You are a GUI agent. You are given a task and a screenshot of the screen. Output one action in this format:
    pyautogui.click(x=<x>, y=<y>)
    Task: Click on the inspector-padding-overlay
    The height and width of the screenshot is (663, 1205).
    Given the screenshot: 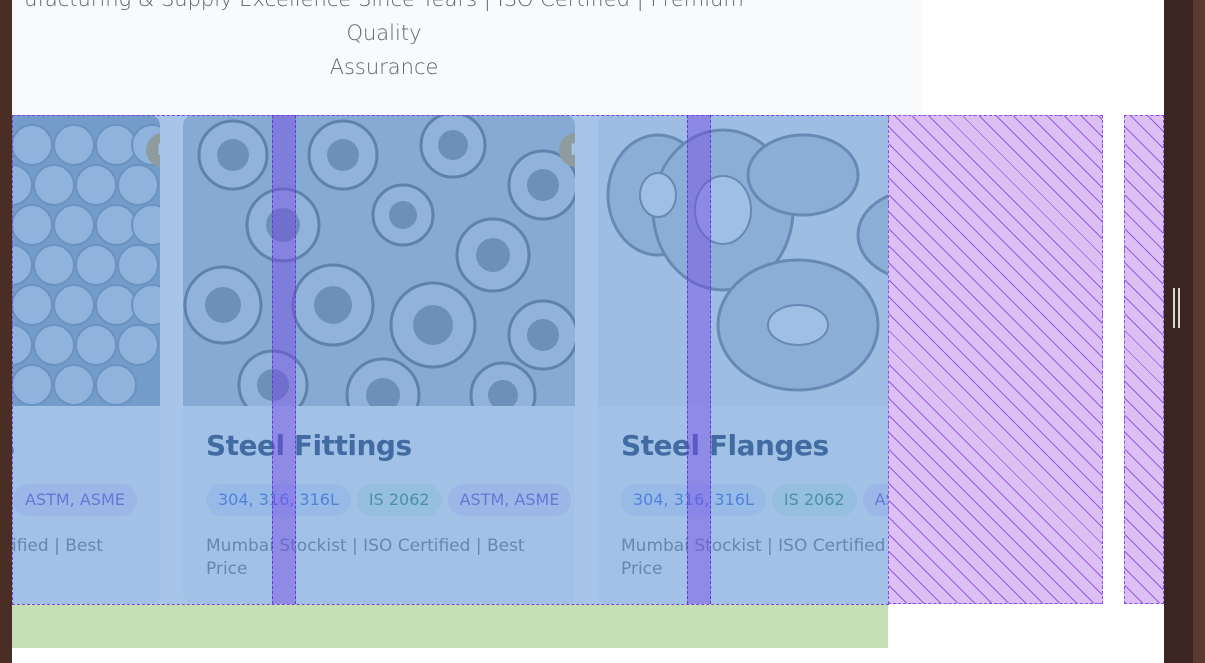 What is the action you would take?
    pyautogui.click(x=450, y=626)
    